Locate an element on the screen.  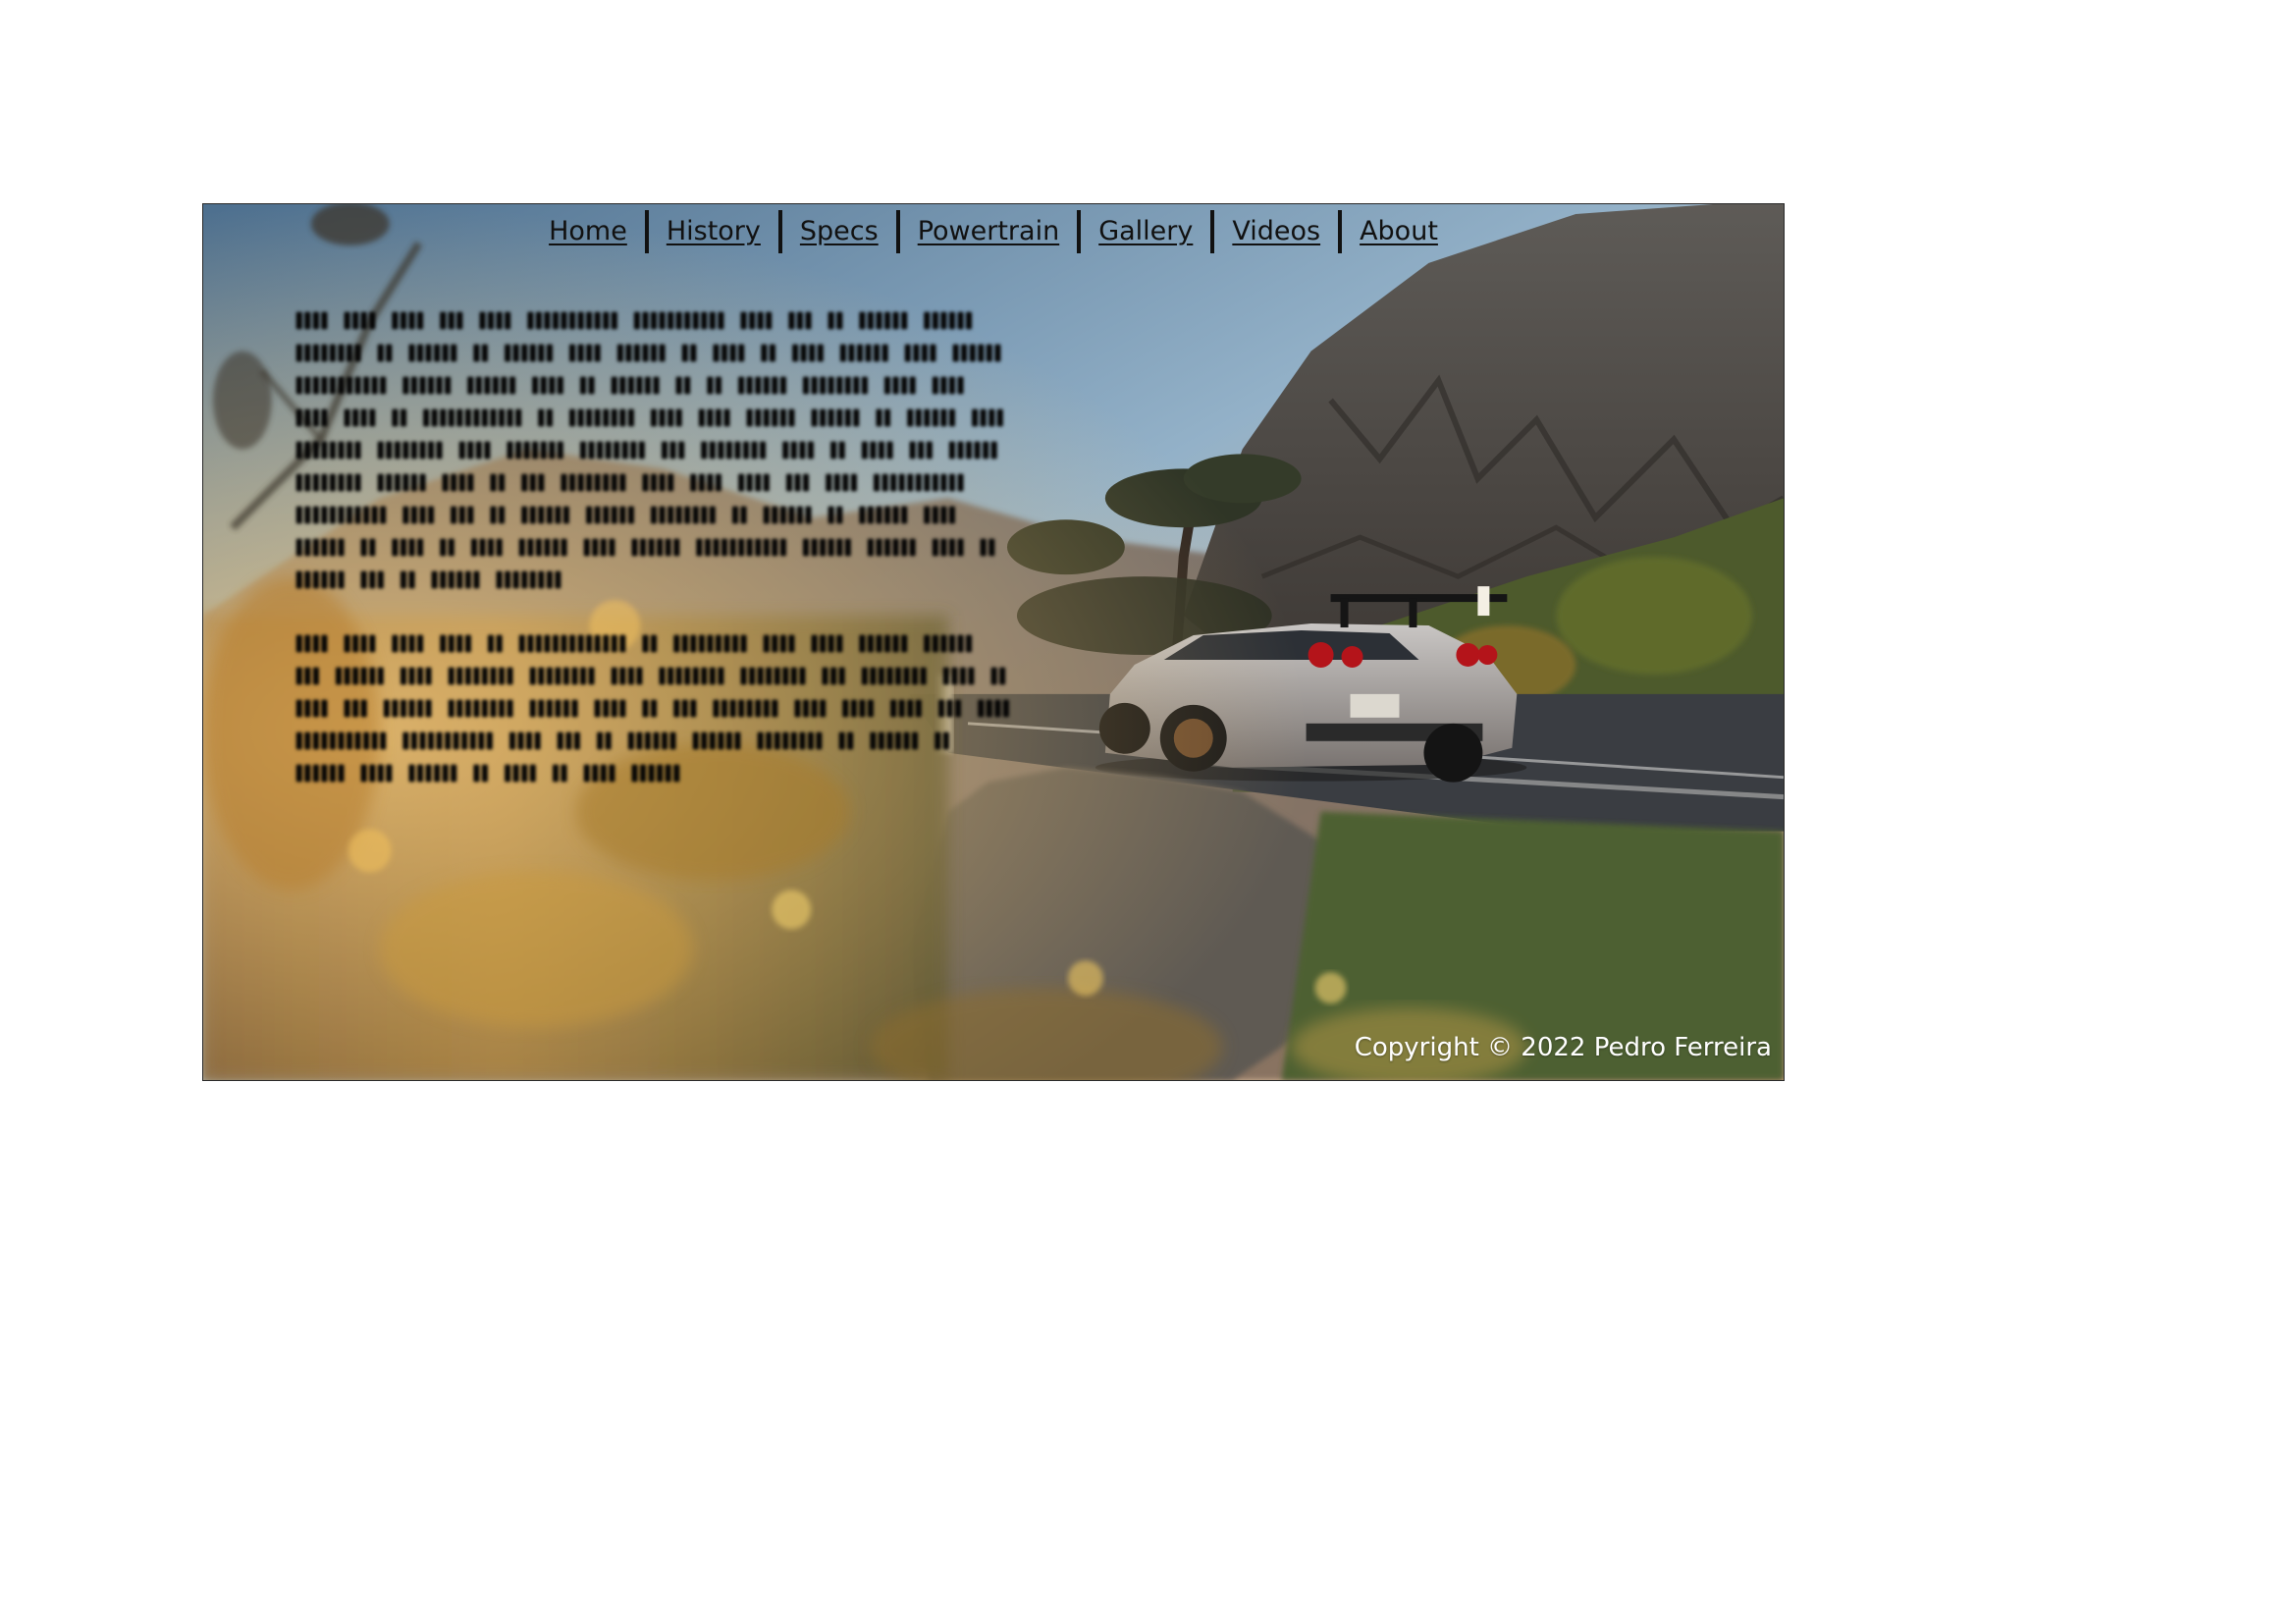
nav-link-history: History is located at coordinates (714, 231).